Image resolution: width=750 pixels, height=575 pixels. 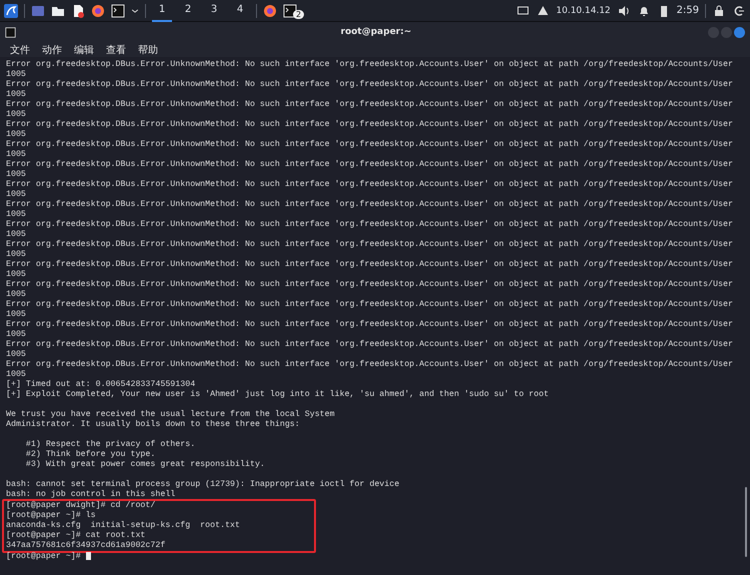 What do you see at coordinates (84, 49) in the screenshot?
I see `menu-item: 编辑` at bounding box center [84, 49].